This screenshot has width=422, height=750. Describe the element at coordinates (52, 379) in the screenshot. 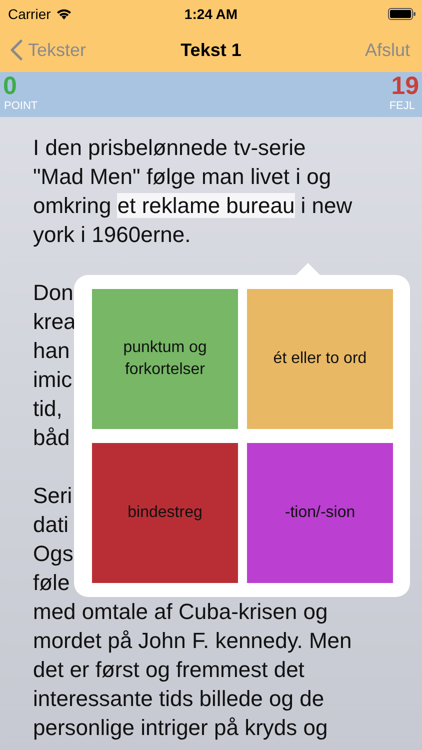

I see `body-text: imic` at that location.